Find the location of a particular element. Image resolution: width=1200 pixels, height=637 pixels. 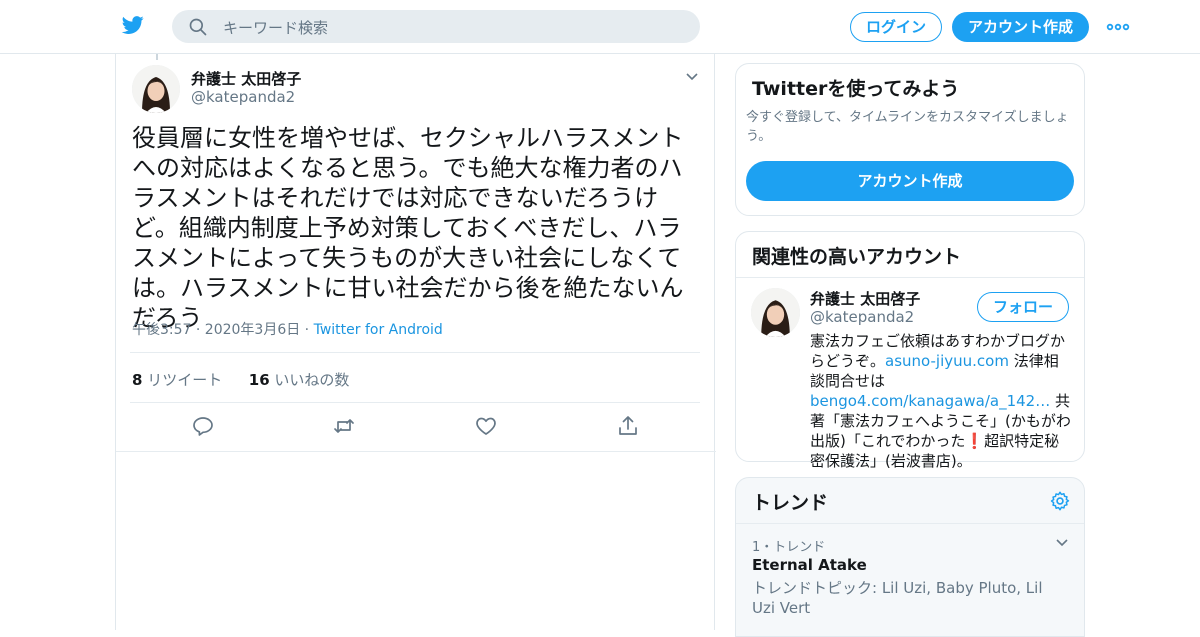

related-accounts-title: 関連性の高いアカウント is located at coordinates (857, 257).